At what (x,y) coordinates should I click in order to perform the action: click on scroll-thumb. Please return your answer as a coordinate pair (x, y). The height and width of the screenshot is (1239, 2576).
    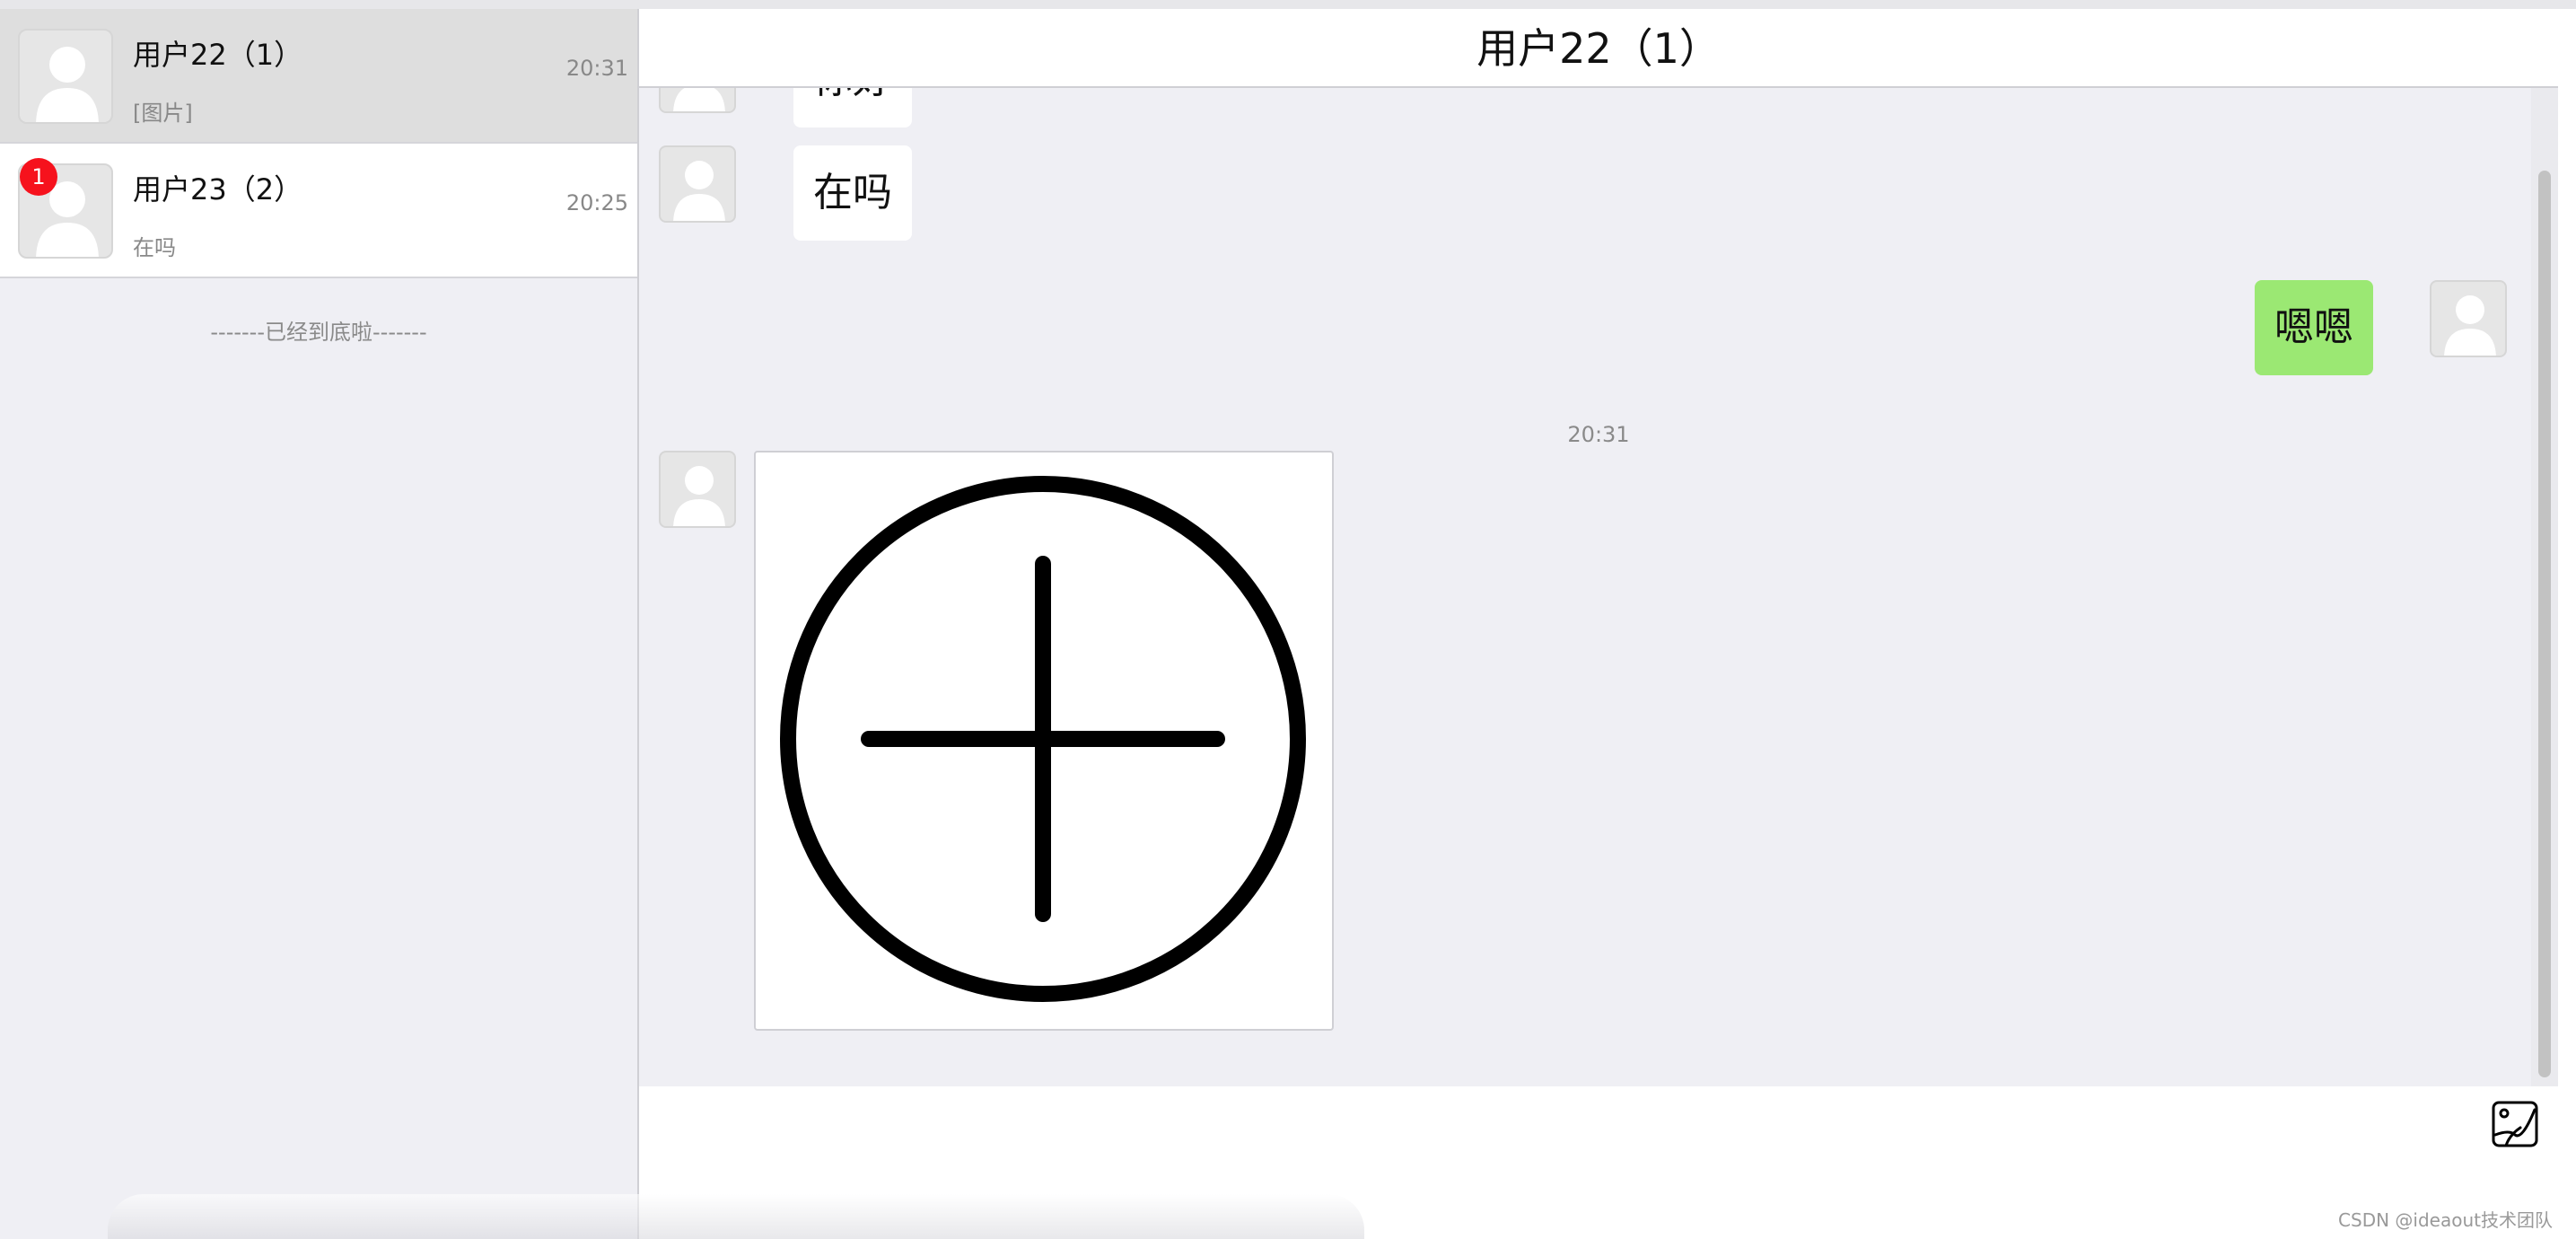
    Looking at the image, I should click on (2544, 624).